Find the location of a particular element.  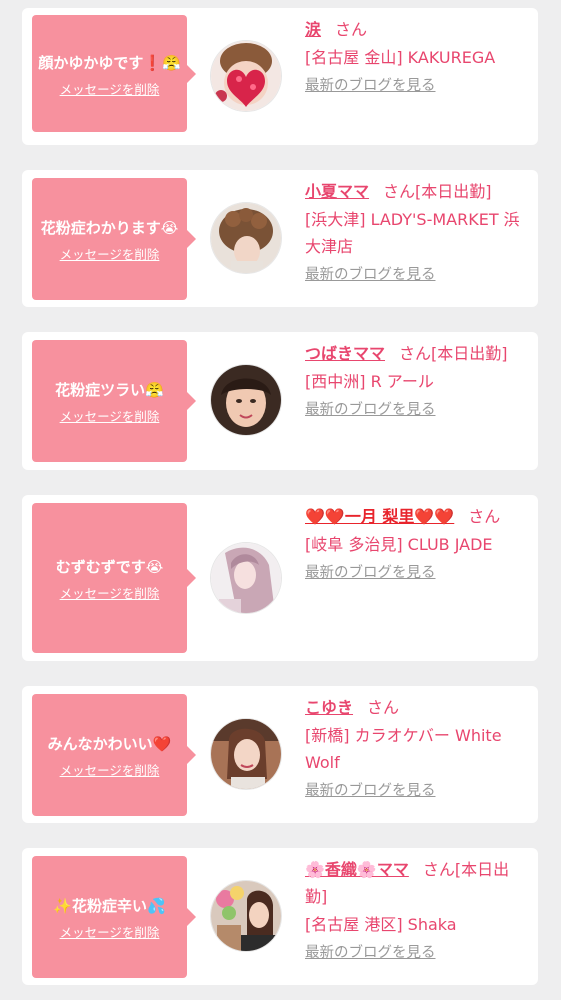

sender-name: こゆき is located at coordinates (329, 707).